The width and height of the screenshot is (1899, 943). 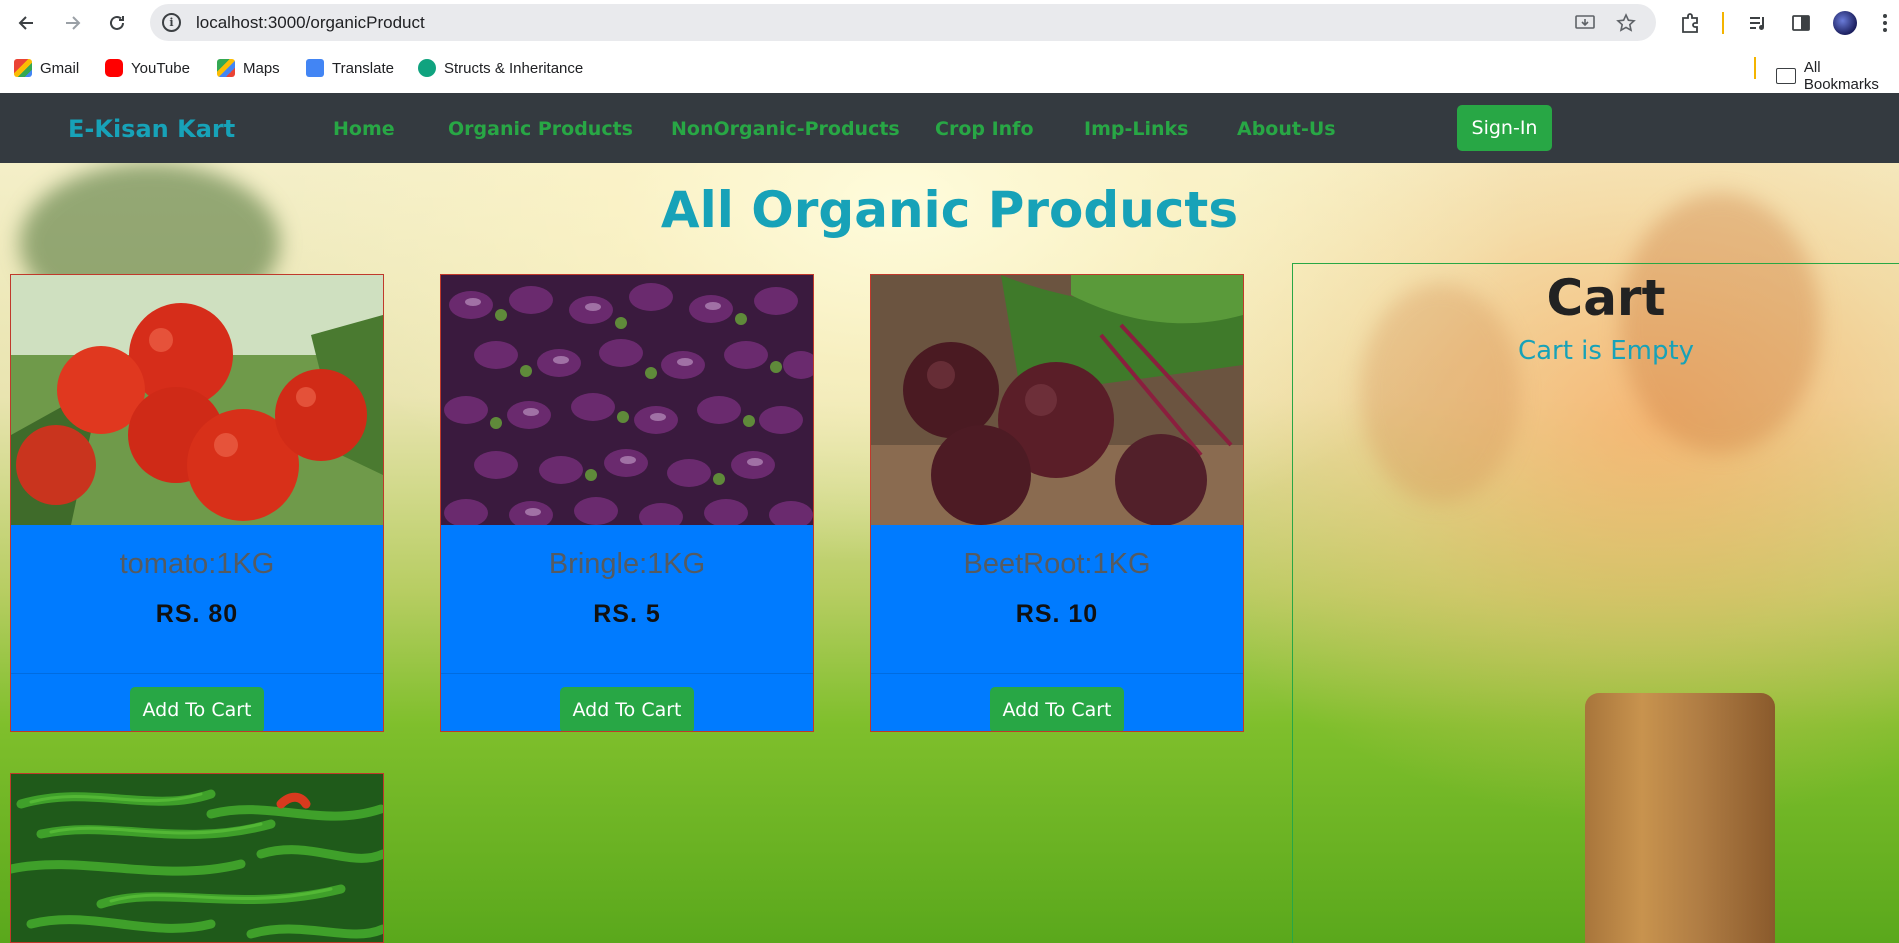 What do you see at coordinates (23, 68) in the screenshot?
I see `gmail-icon` at bounding box center [23, 68].